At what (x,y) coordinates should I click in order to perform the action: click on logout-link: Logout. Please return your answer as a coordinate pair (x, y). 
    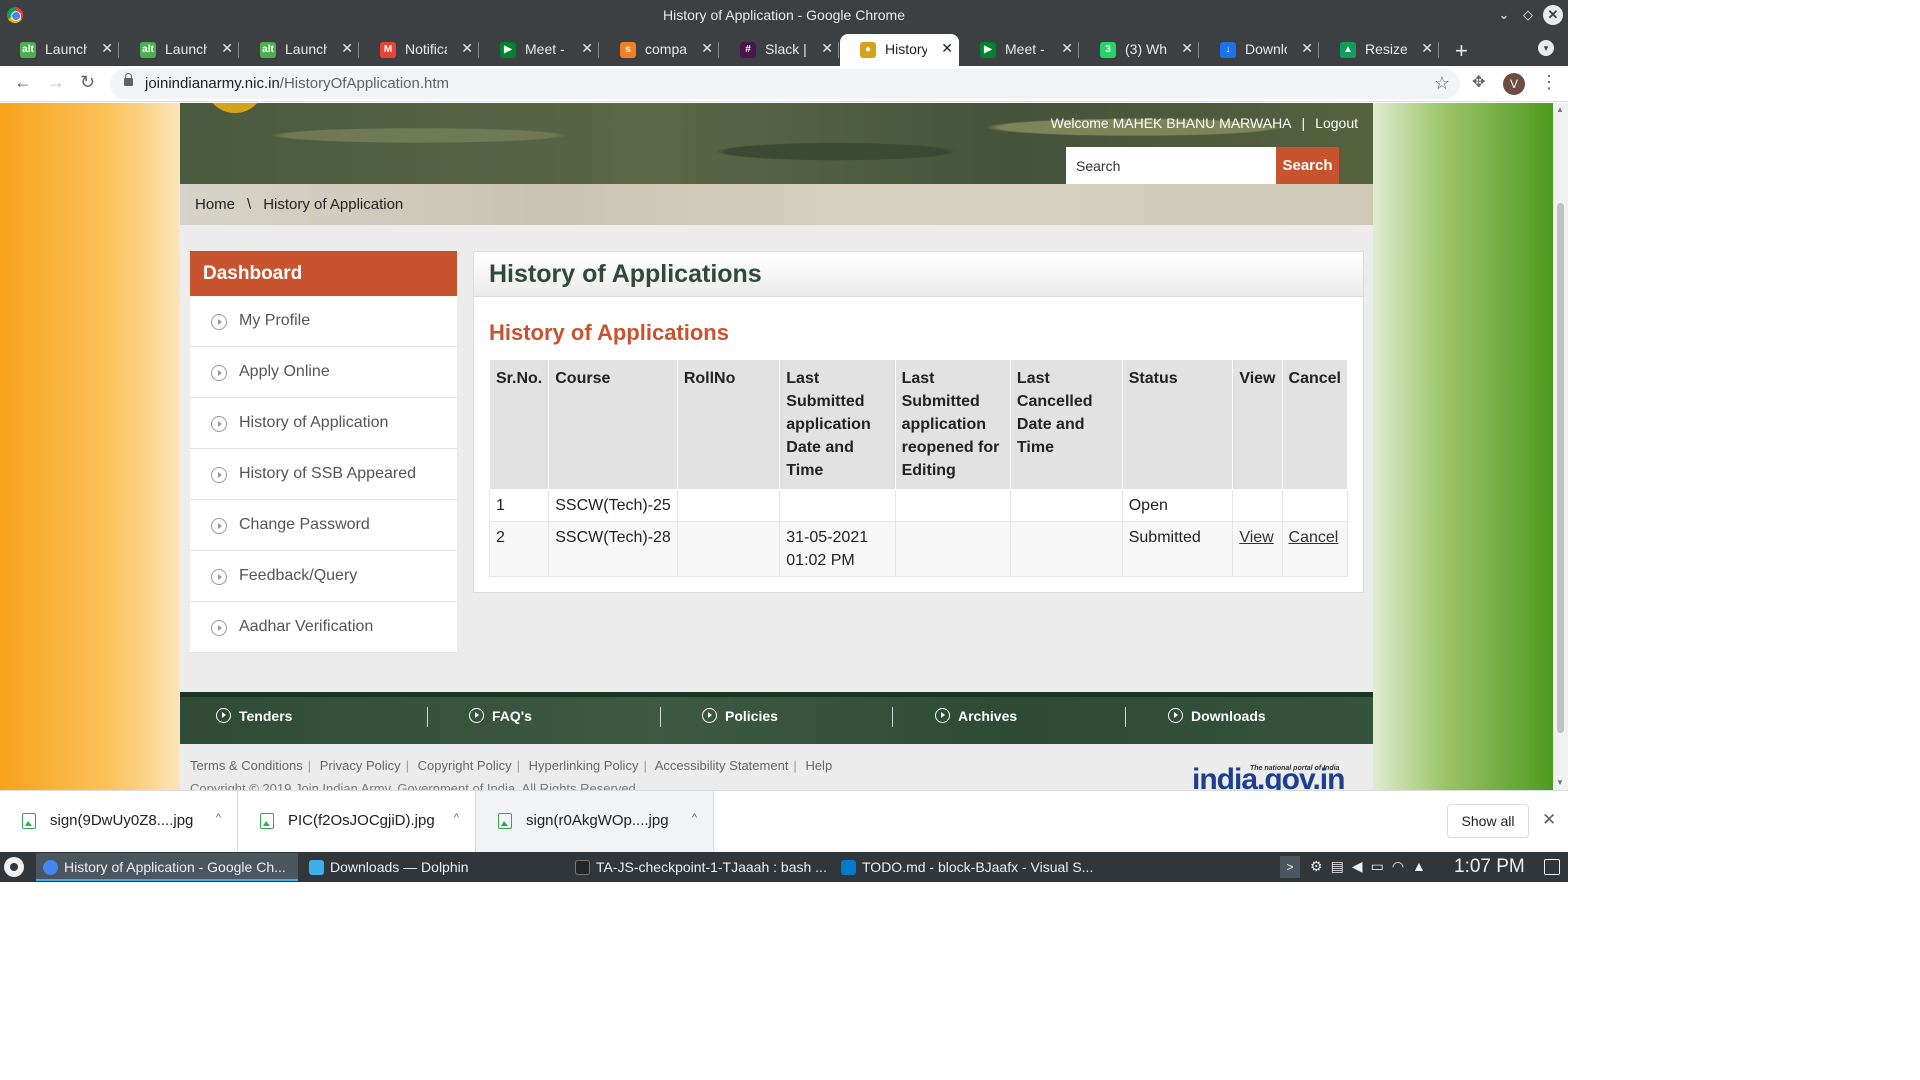
    Looking at the image, I should click on (1336, 123).